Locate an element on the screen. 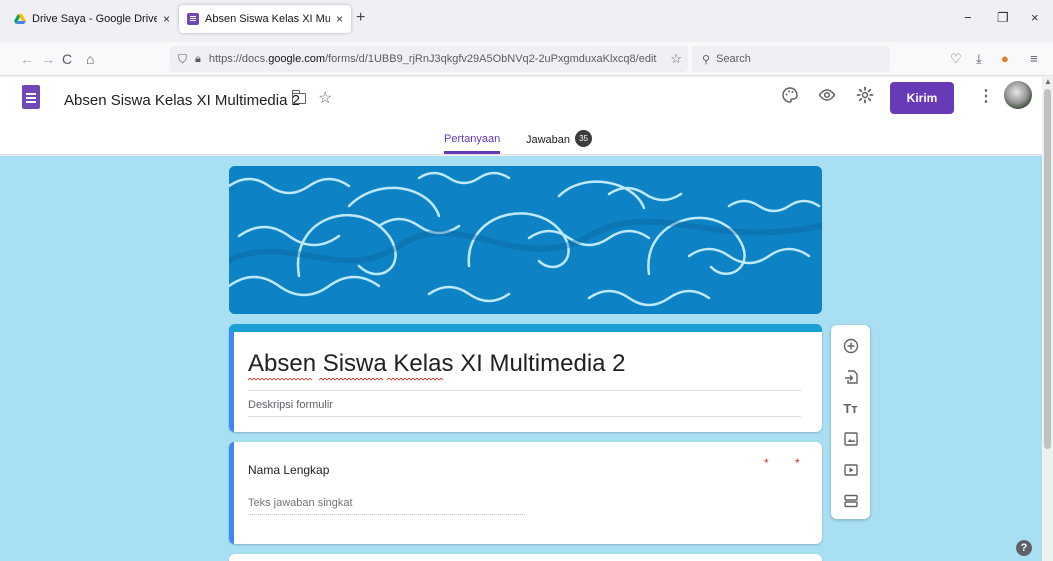  avatar is located at coordinates (1018, 95).